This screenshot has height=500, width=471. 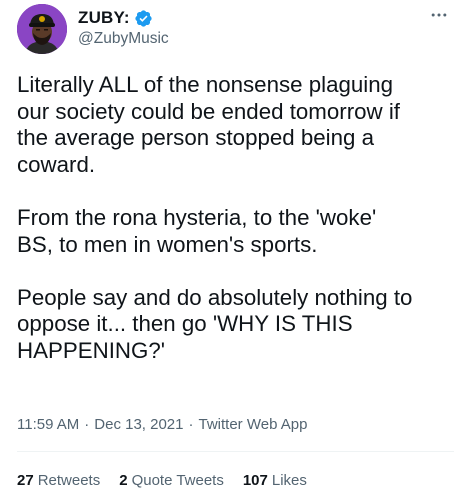 I want to click on tweet-time: 11:59 AM, so click(x=48, y=424).